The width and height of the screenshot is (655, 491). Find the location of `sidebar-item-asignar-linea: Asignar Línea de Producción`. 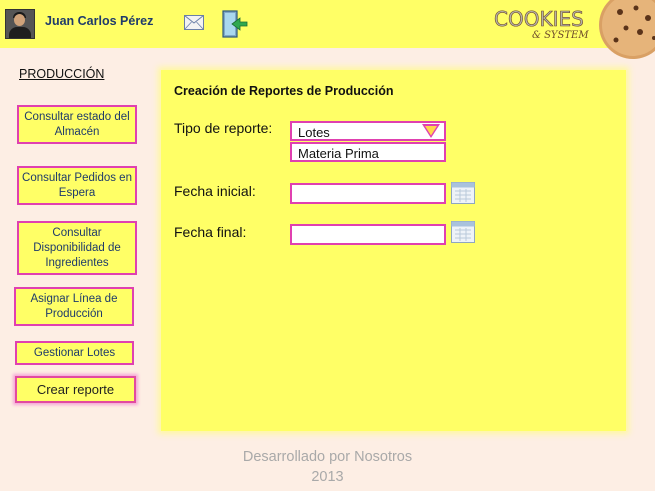

sidebar-item-asignar-linea: Asignar Línea de Producción is located at coordinates (74, 306).